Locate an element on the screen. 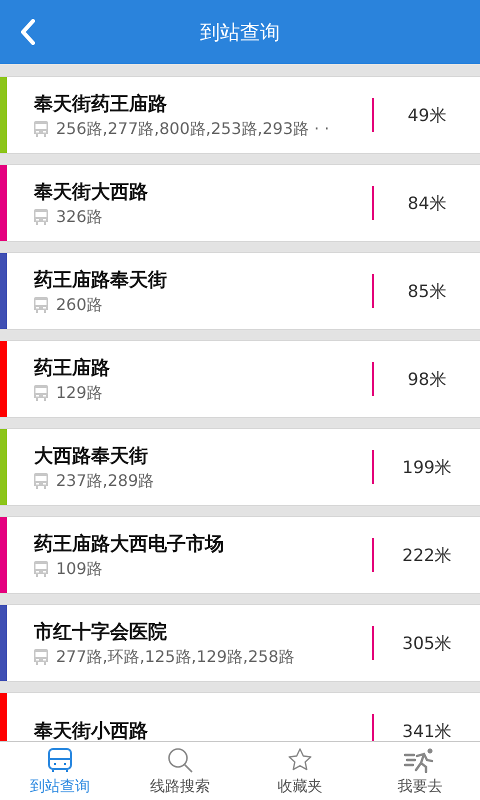 The image size is (480, 800). route-list: 109路 is located at coordinates (79, 569).